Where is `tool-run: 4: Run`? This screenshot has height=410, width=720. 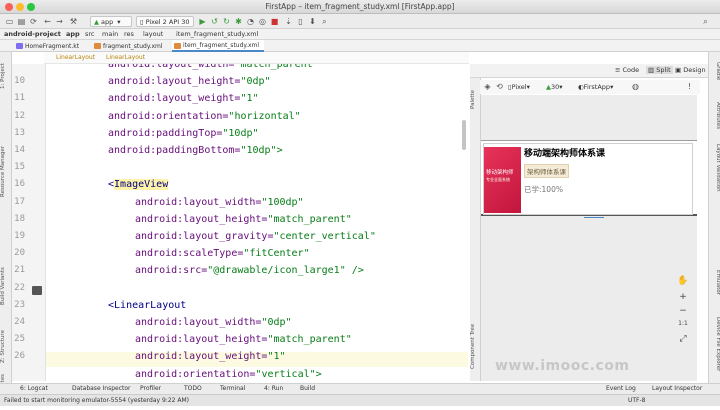 tool-run: 4: Run is located at coordinates (273, 388).